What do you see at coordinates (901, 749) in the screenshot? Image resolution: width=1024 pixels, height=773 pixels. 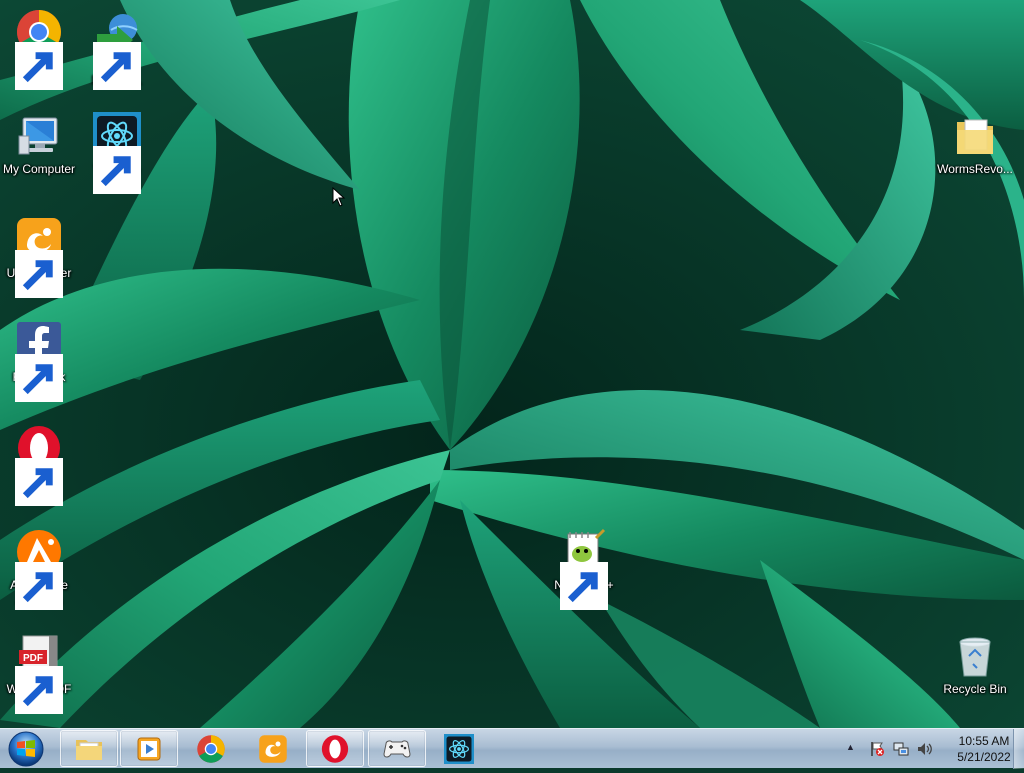 I see `network-icon` at bounding box center [901, 749].